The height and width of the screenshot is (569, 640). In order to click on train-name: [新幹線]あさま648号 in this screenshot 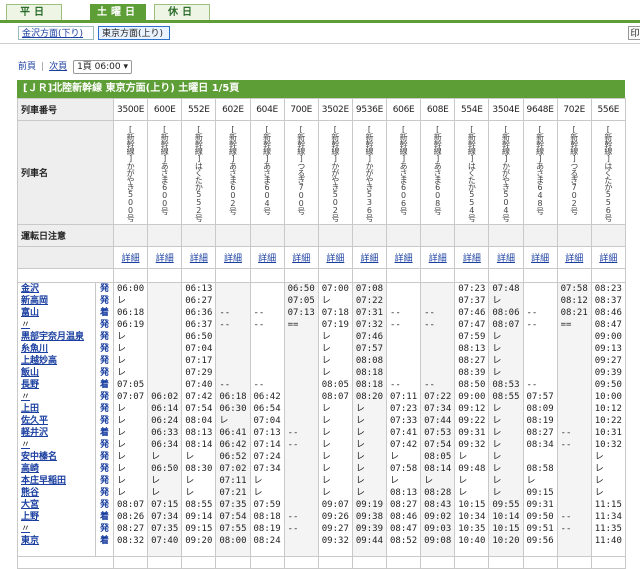, I will do `click(540, 169)`.